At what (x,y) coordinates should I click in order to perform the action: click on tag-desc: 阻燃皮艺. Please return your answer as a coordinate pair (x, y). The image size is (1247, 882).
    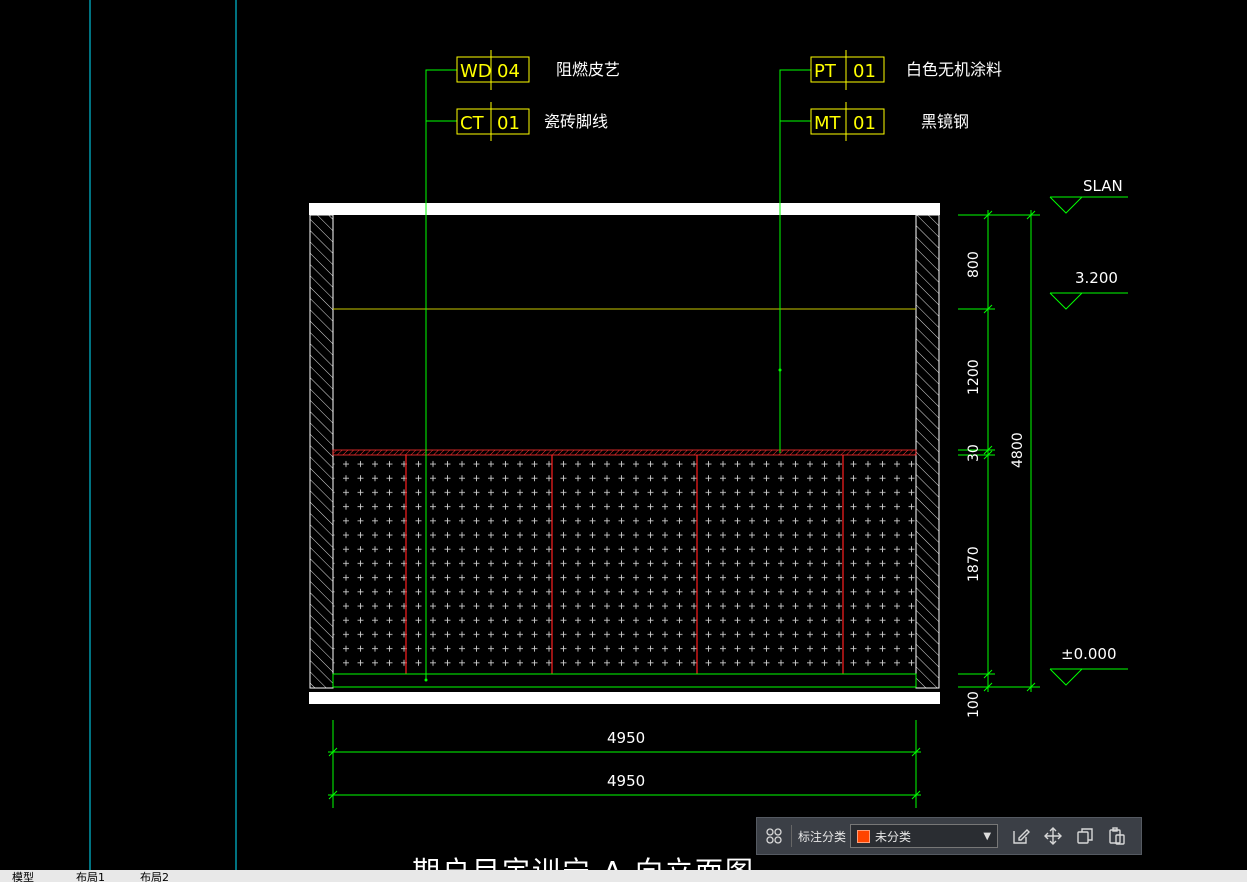
    Looking at the image, I should click on (588, 69).